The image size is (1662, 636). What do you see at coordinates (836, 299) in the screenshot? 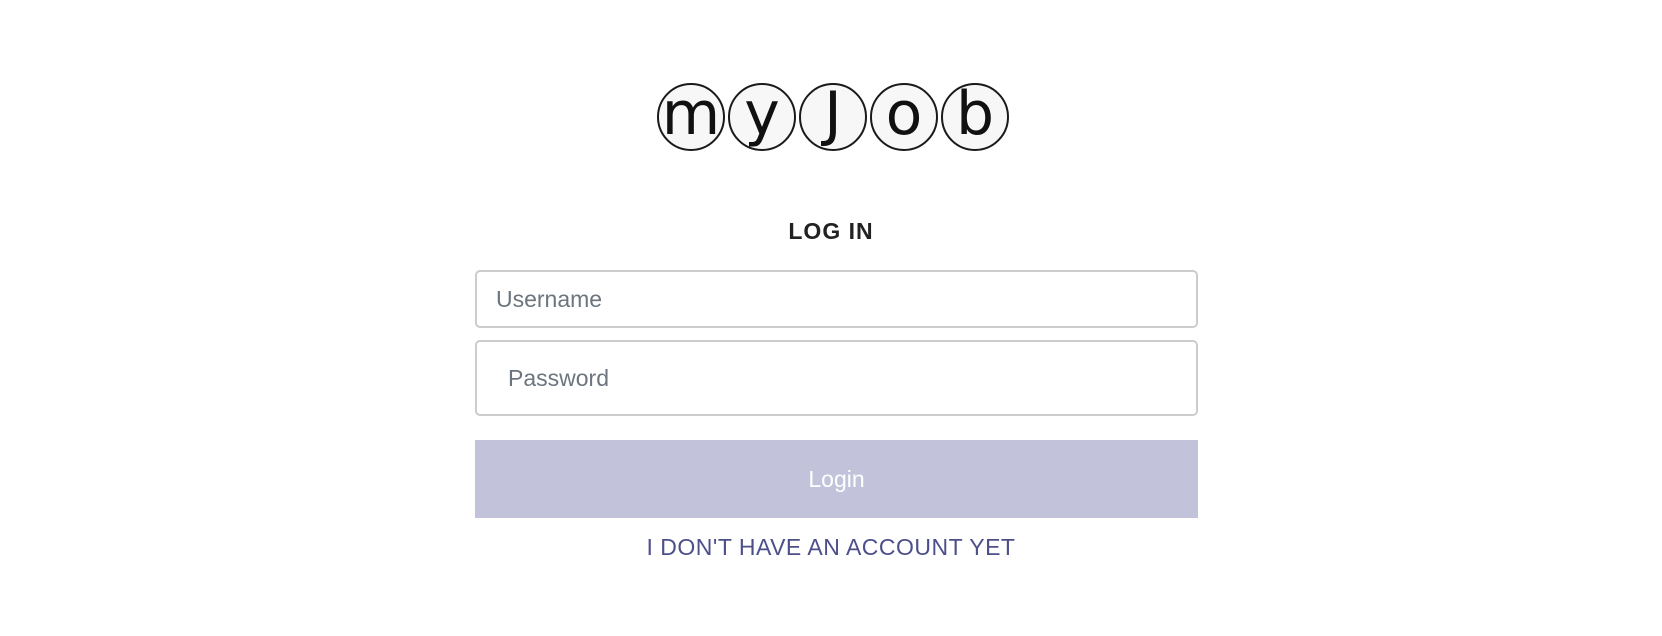
I see `username-input` at bounding box center [836, 299].